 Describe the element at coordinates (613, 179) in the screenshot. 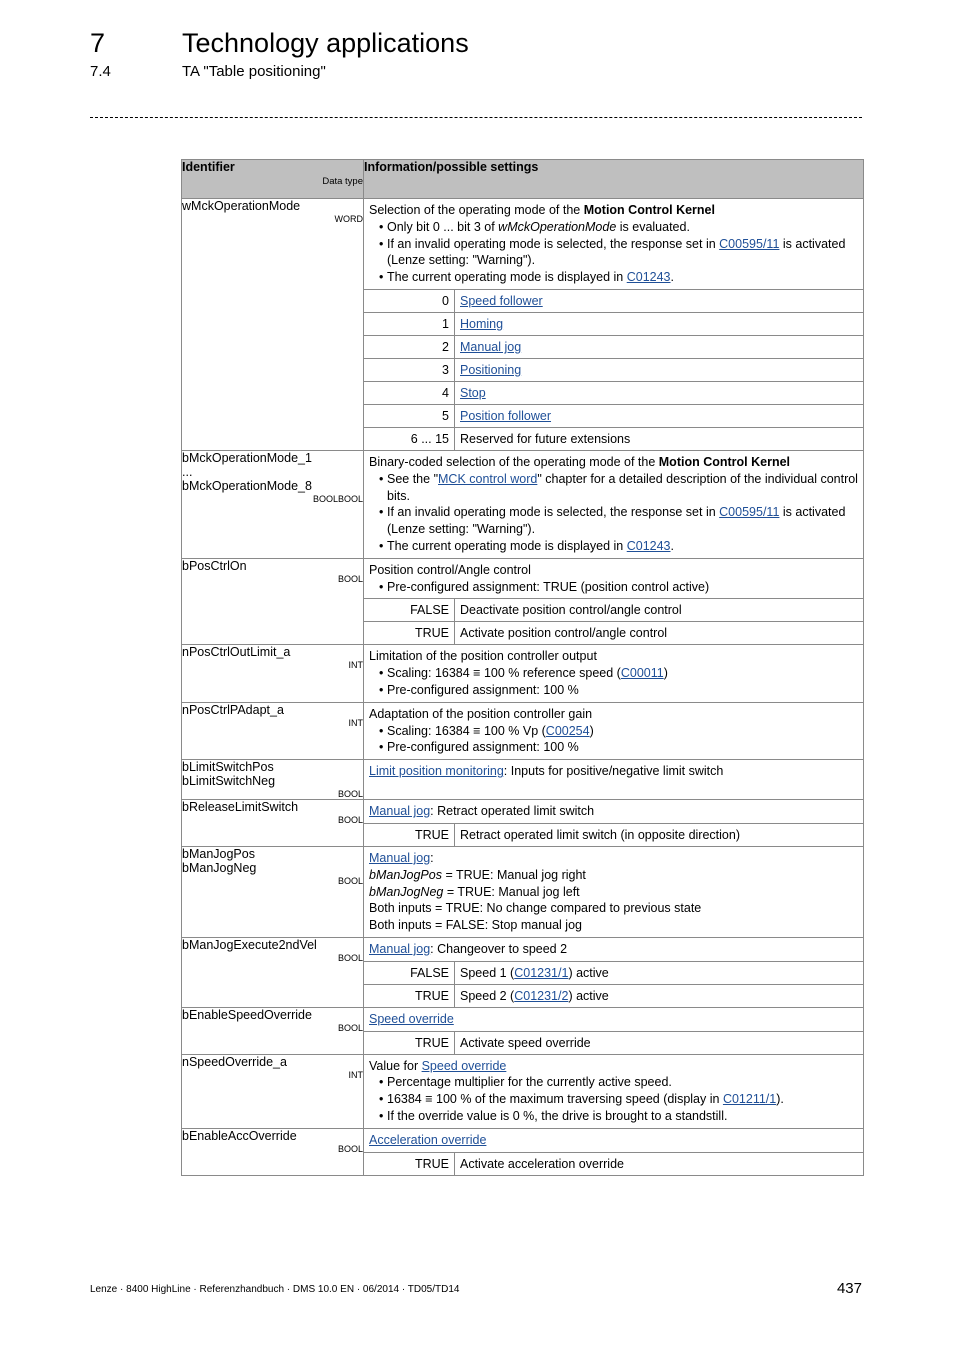

I see `header-info: Information/possible settings` at that location.